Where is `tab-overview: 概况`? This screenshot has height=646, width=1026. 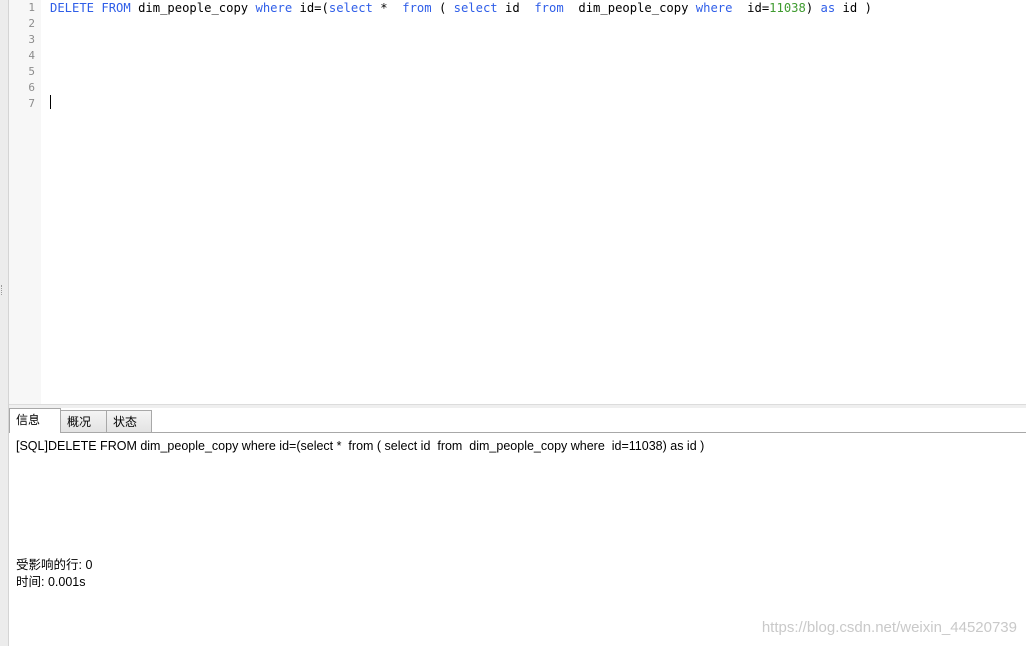 tab-overview: 概况 is located at coordinates (83, 421).